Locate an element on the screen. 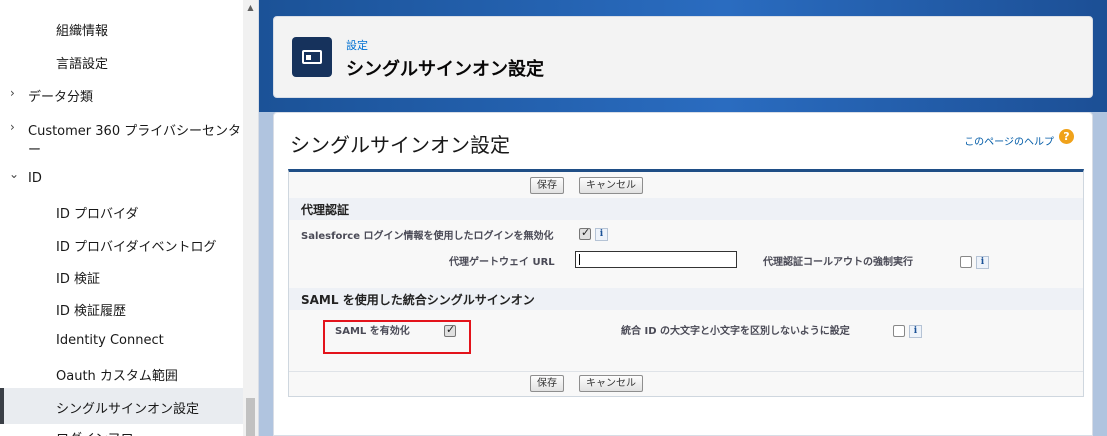 The height and width of the screenshot is (436, 1107). chevron-down-icon: ⌄ is located at coordinates (14, 174).